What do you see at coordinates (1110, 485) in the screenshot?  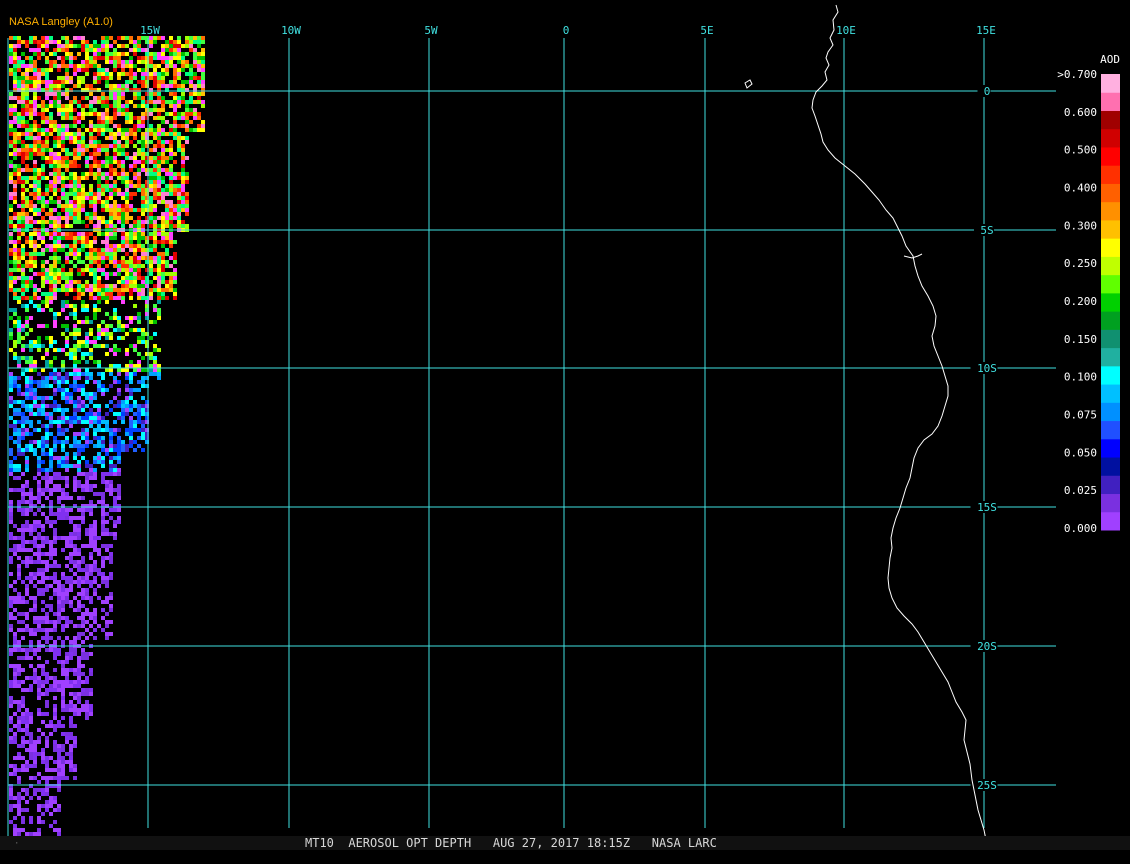 I see `legend-swatch` at bounding box center [1110, 485].